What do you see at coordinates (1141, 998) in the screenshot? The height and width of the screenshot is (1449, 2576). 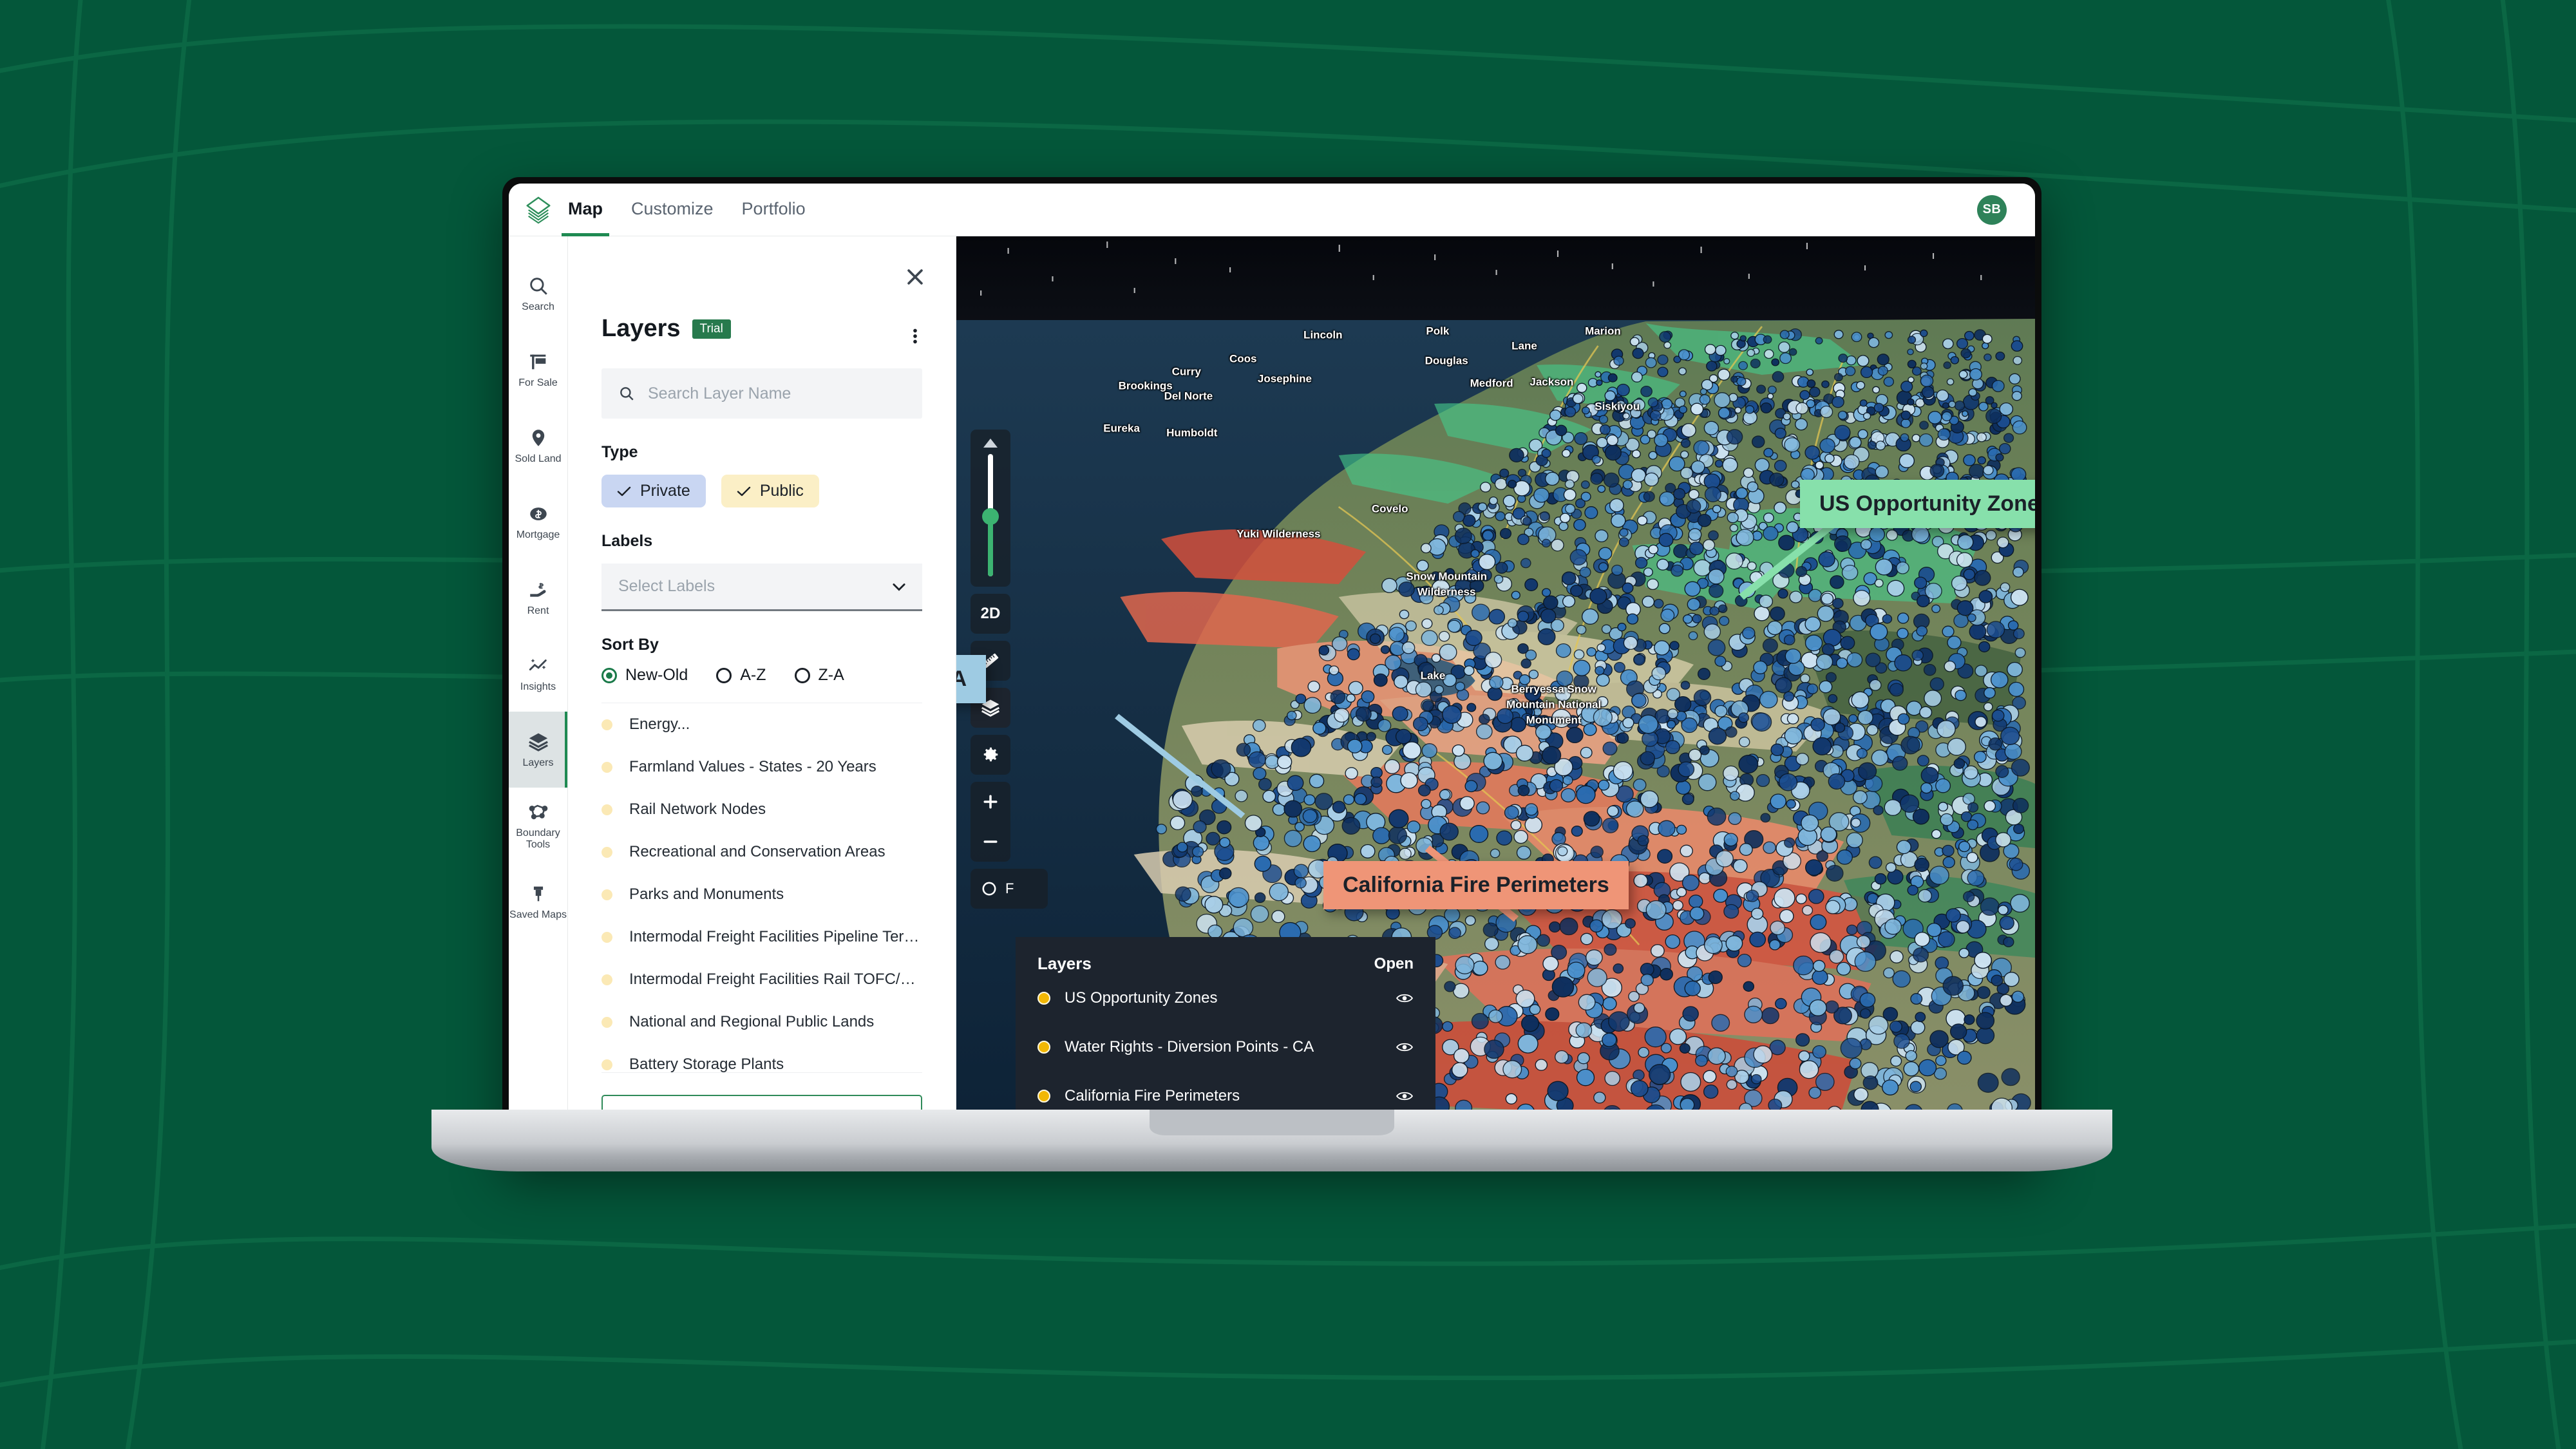 I see `map-layer-name: US Opportunity Zones` at bounding box center [1141, 998].